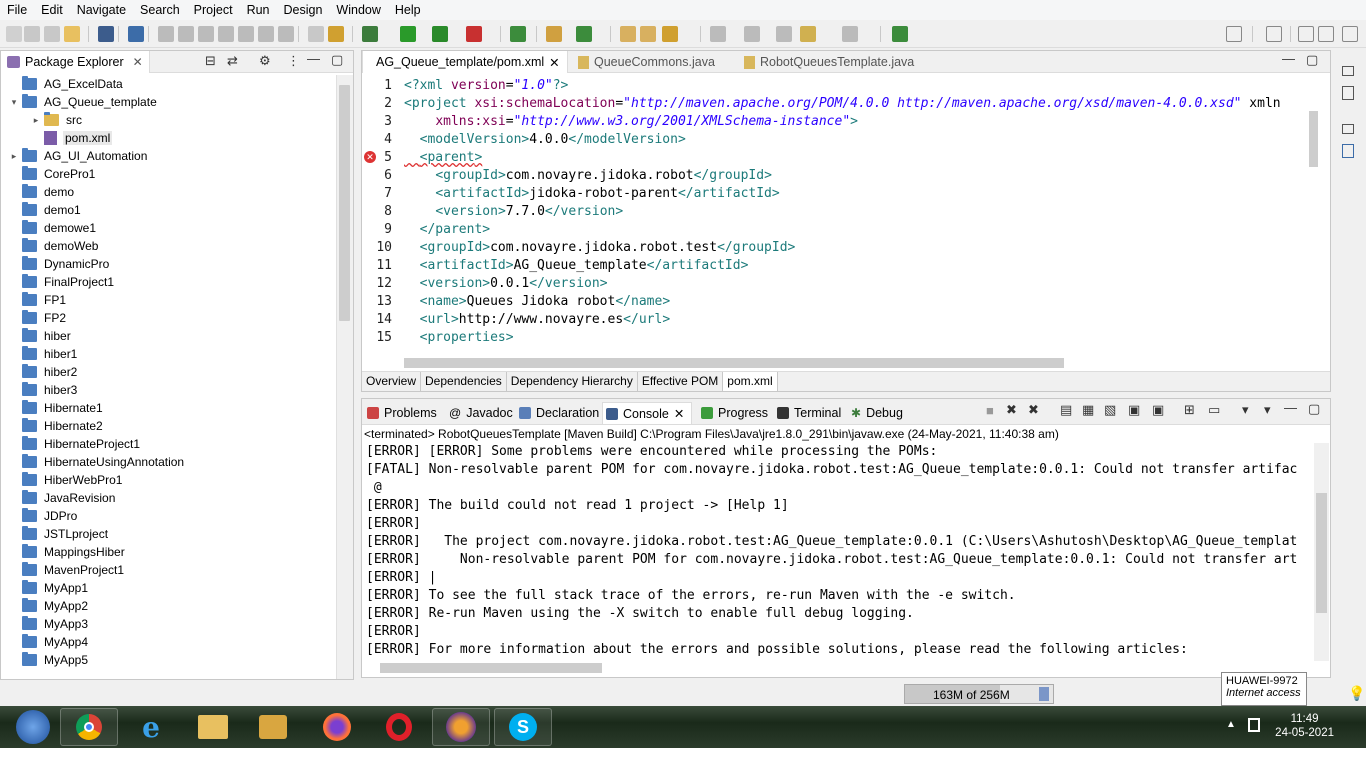  I want to click on trash-icon, so click(1044, 694).